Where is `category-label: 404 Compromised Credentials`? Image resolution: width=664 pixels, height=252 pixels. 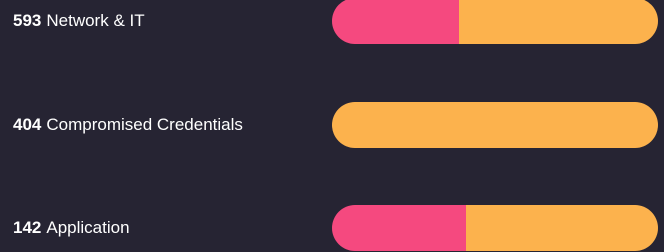
category-label: 404 Compromised Credentials is located at coordinates (128, 125).